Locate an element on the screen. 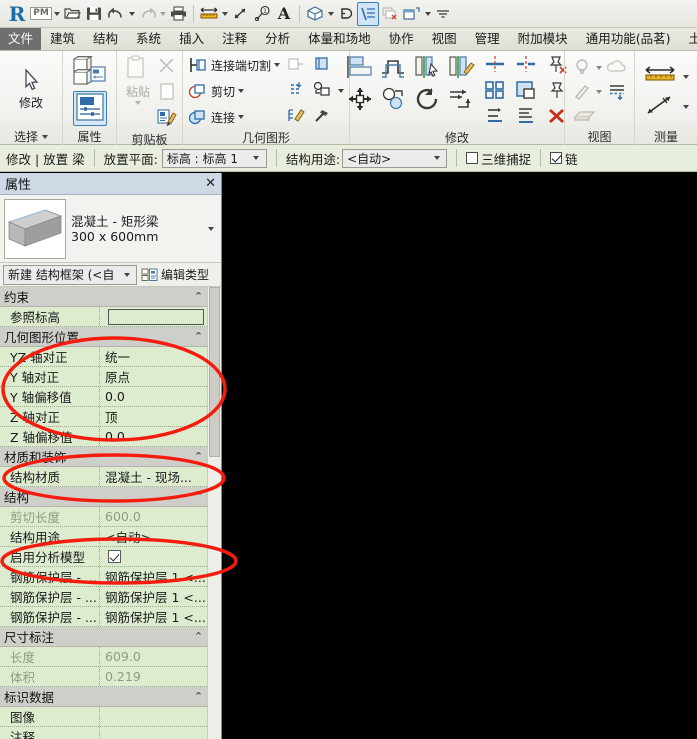 Image resolution: width=697 pixels, height=739 pixels. property-group-dimensions: 尺寸标注 ⌃ is located at coordinates (104, 637).